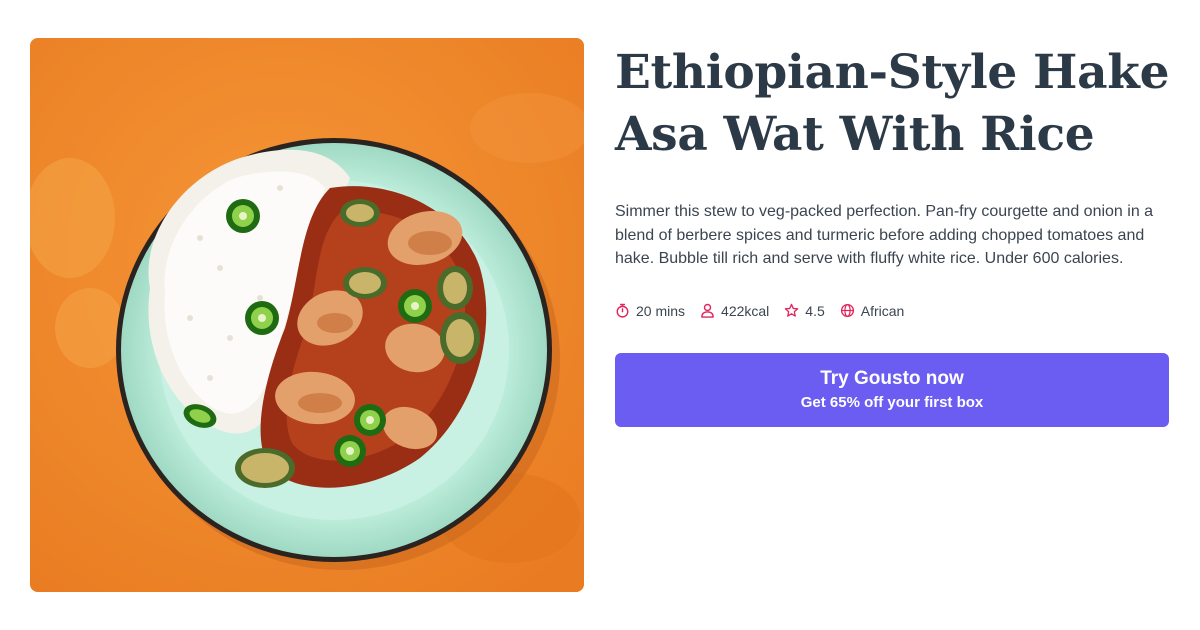  Describe the element at coordinates (622, 310) in the screenshot. I see `stopwatch-icon` at that location.